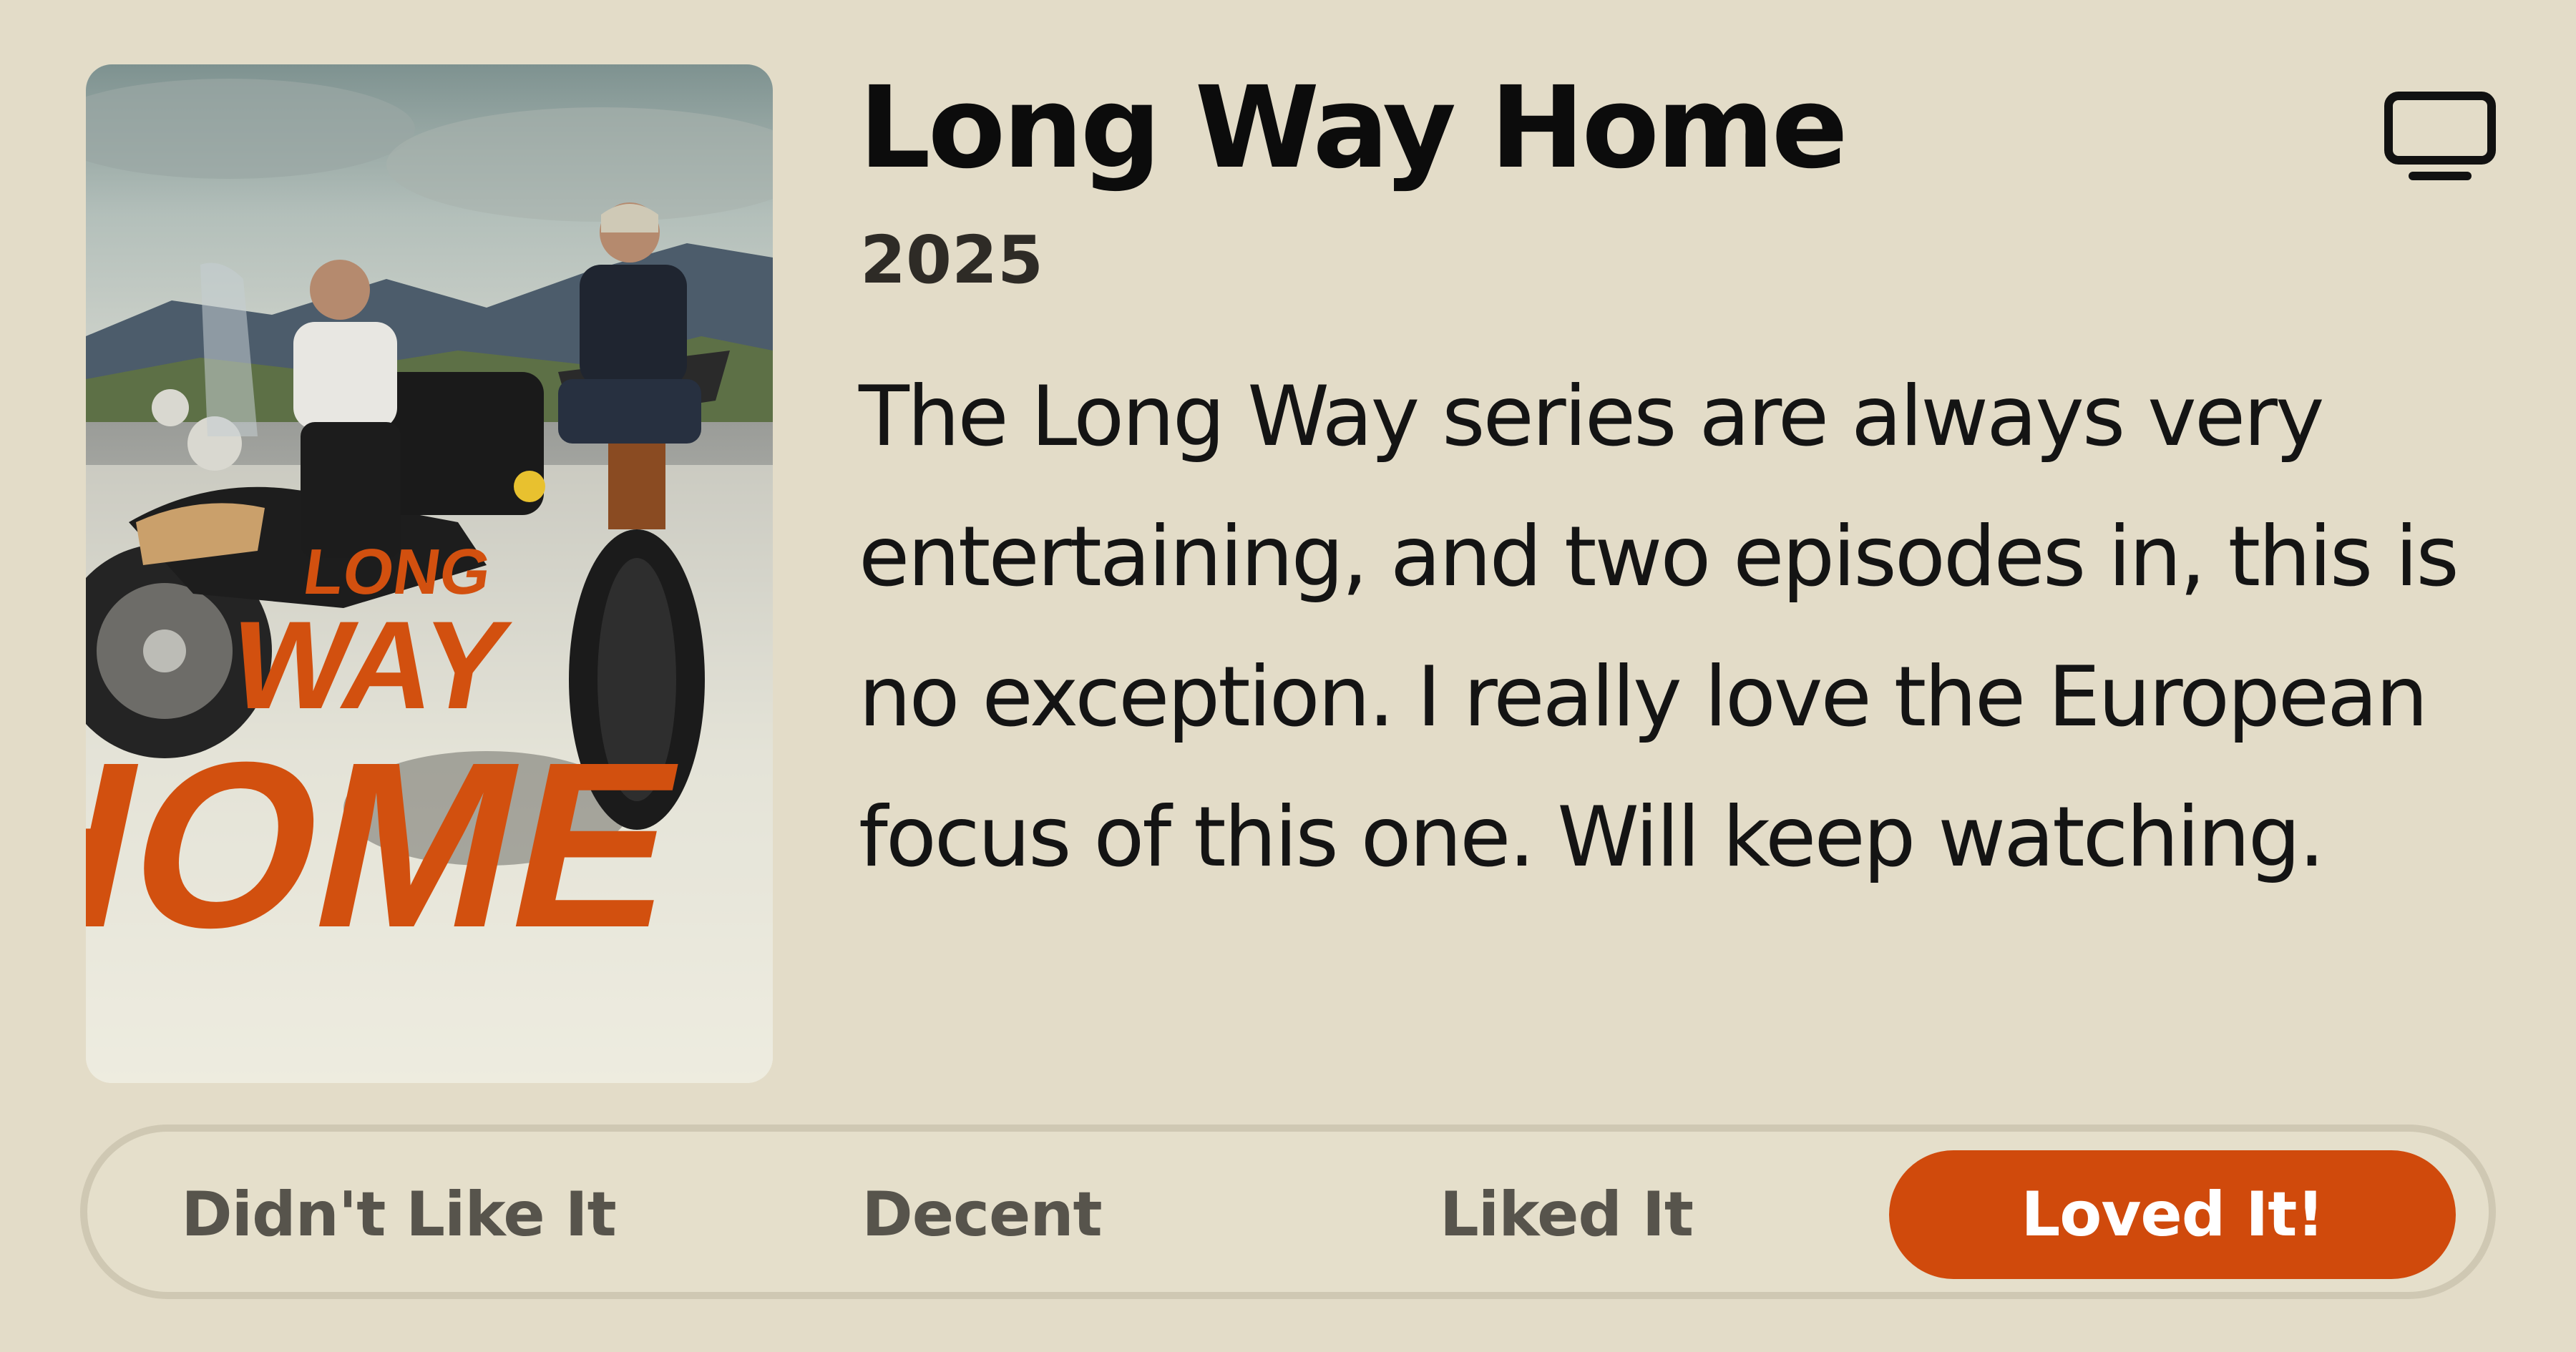 The image size is (2576, 1352). I want to click on show-year: 2025, so click(952, 260).